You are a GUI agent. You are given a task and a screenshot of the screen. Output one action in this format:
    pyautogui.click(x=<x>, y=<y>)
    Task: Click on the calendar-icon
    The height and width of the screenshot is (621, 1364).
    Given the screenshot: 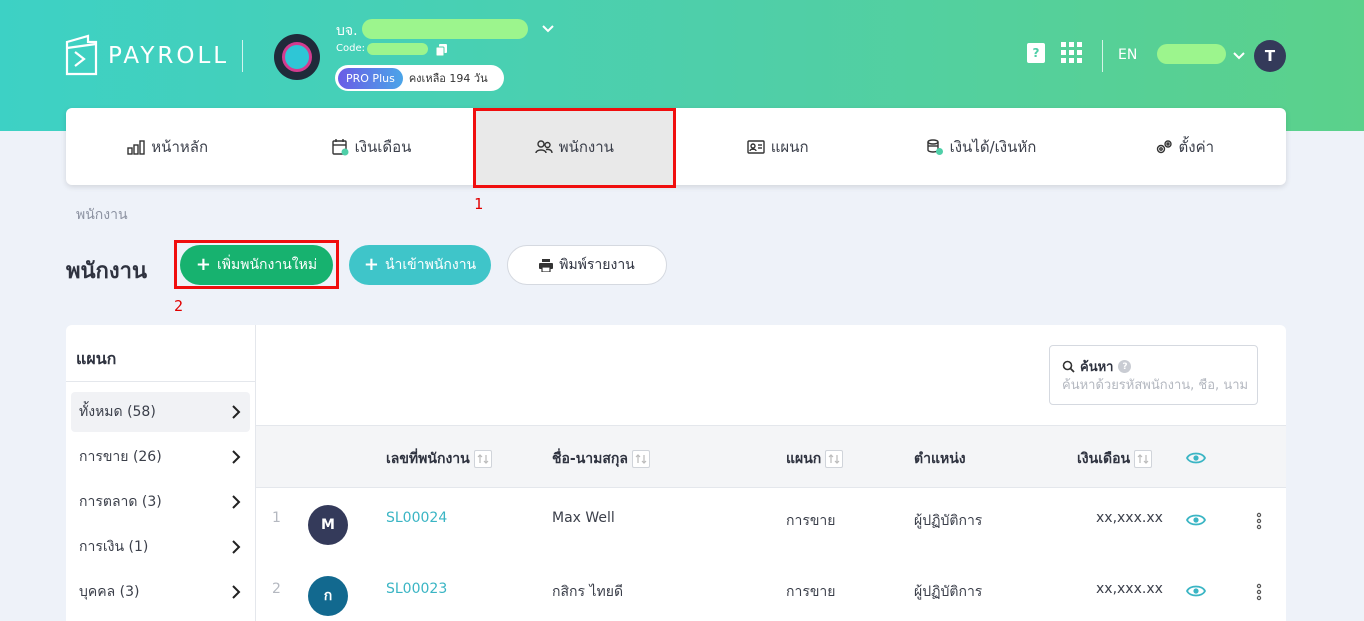 What is the action you would take?
    pyautogui.click(x=340, y=146)
    